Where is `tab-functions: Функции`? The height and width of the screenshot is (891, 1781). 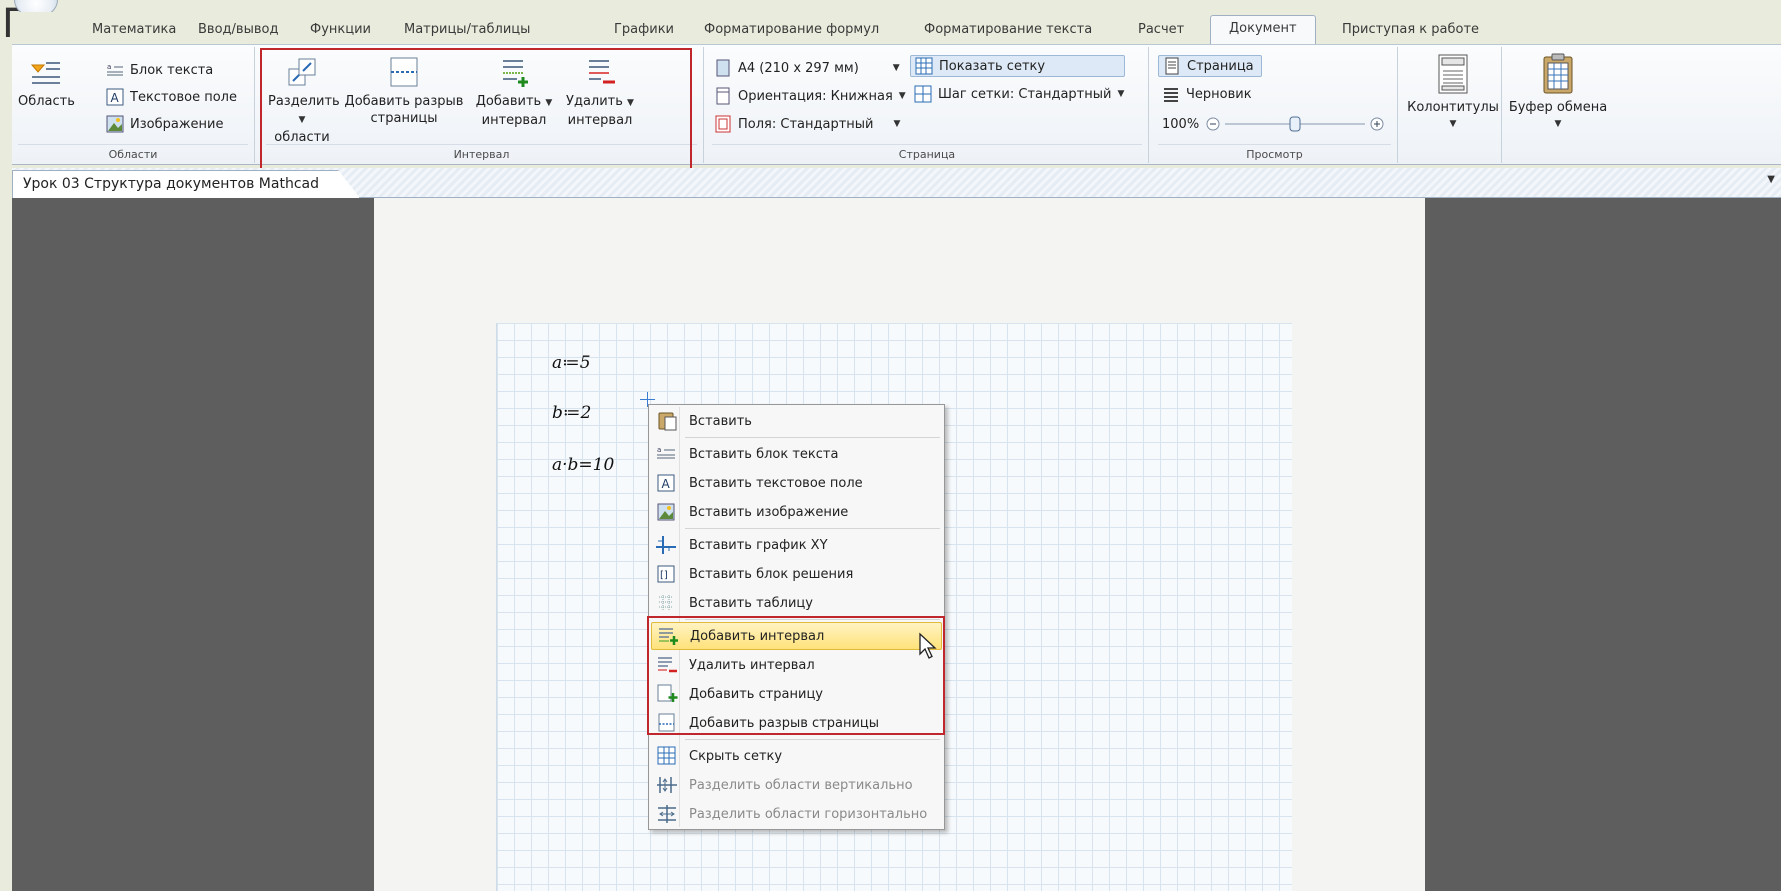 tab-functions: Функции is located at coordinates (340, 31).